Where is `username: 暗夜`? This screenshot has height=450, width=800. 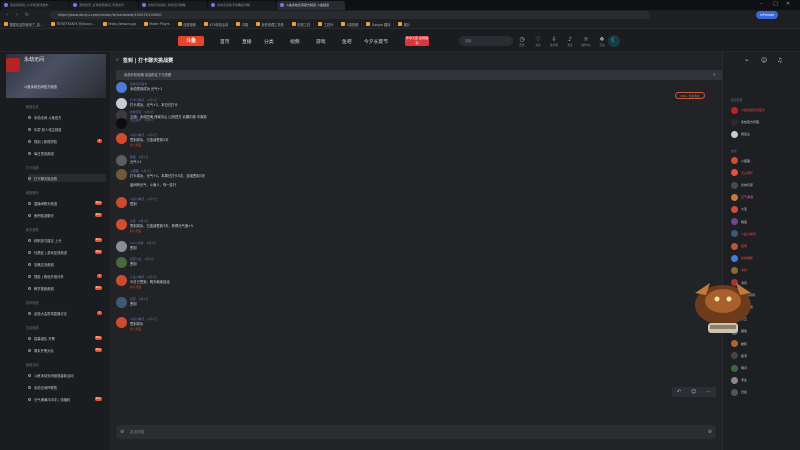
username: 暗夜 is located at coordinates (133, 157).